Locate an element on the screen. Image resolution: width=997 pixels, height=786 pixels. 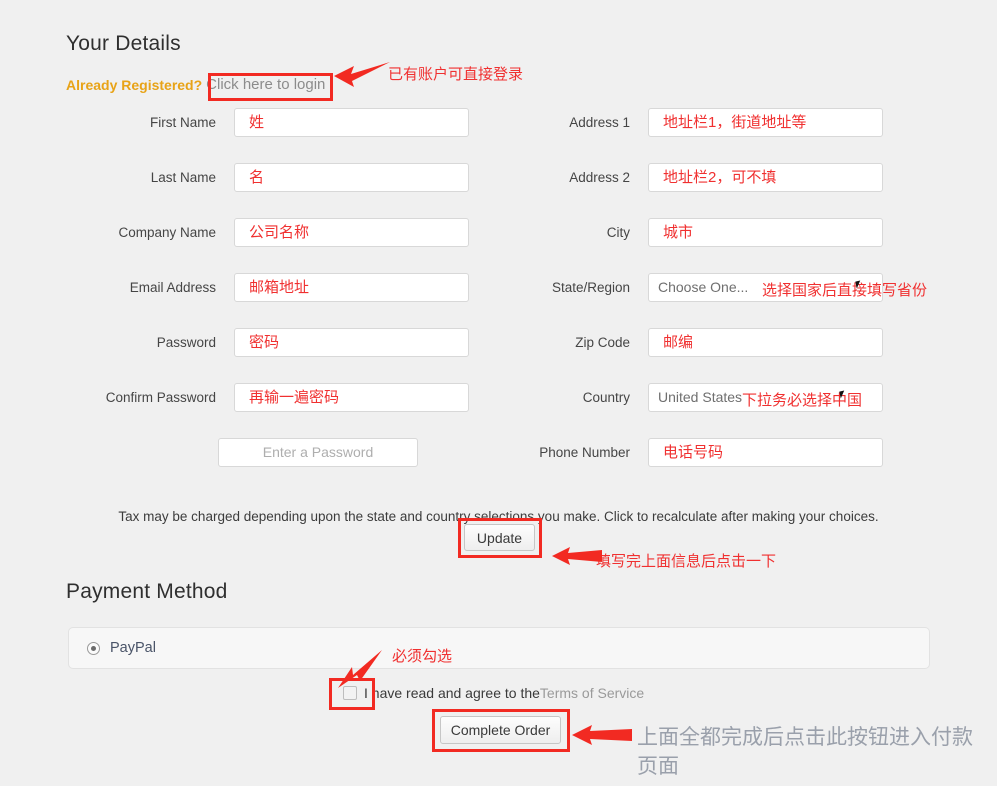
label-city: City is located at coordinates (618, 232).